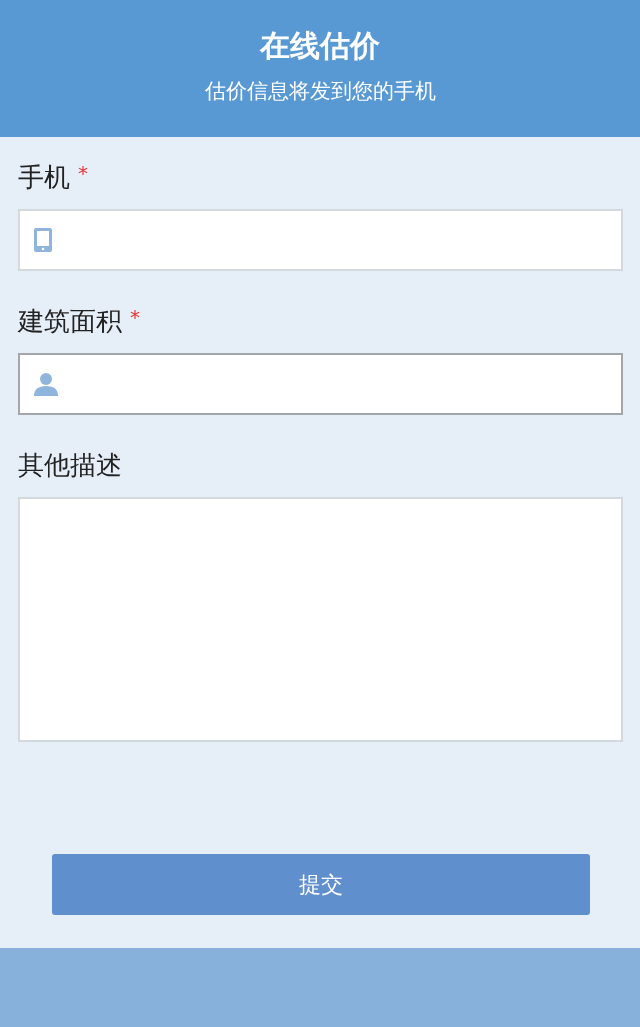  Describe the element at coordinates (43, 240) in the screenshot. I see `phone-icon` at that location.